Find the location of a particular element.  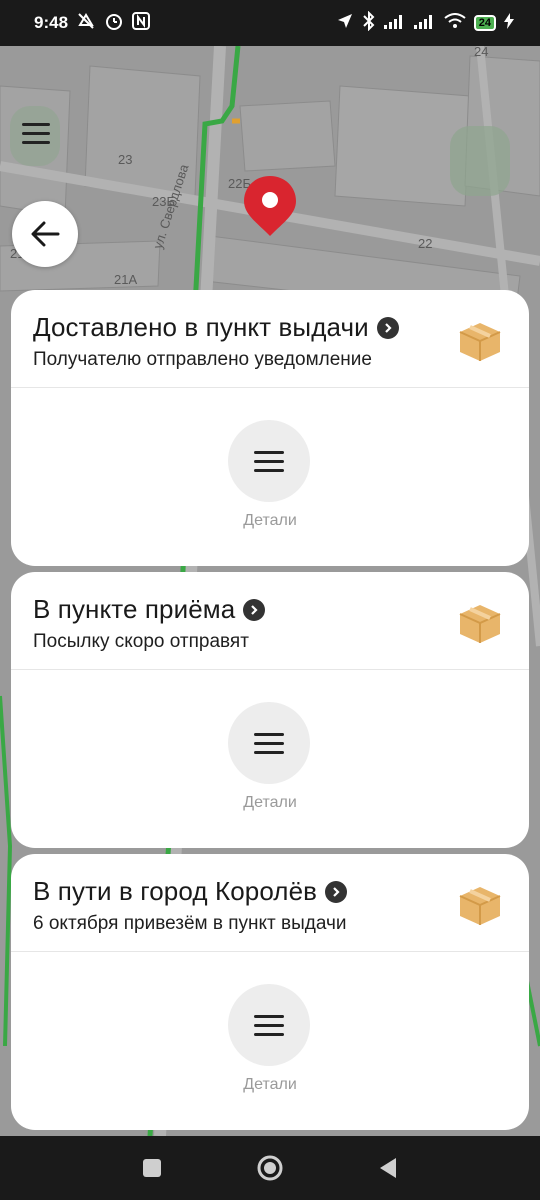

system-nav-bar is located at coordinates (270, 1168).